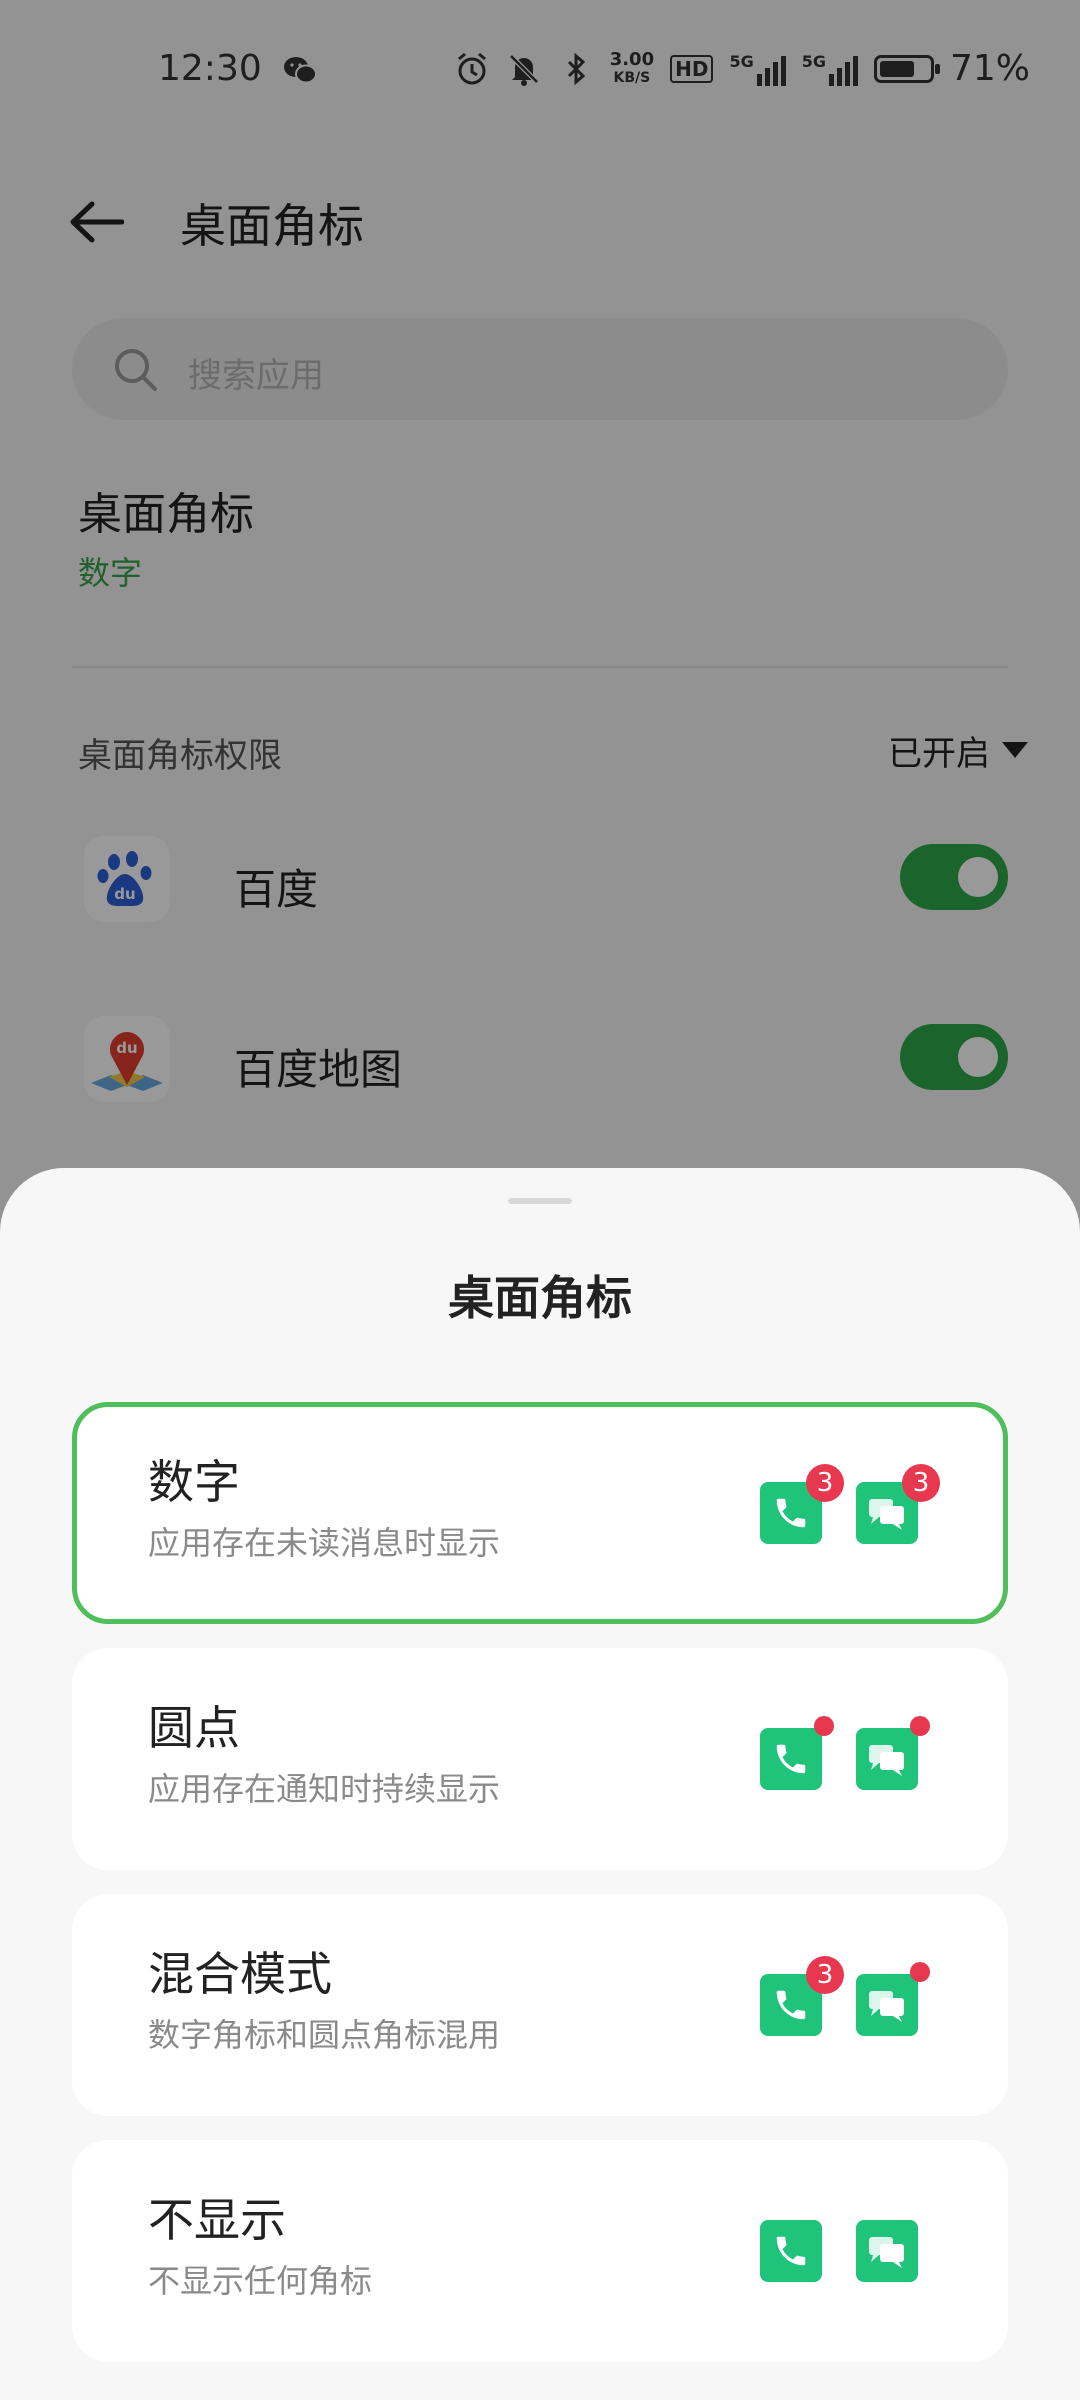 The height and width of the screenshot is (2400, 1080). I want to click on drag-handle, so click(540, 1201).